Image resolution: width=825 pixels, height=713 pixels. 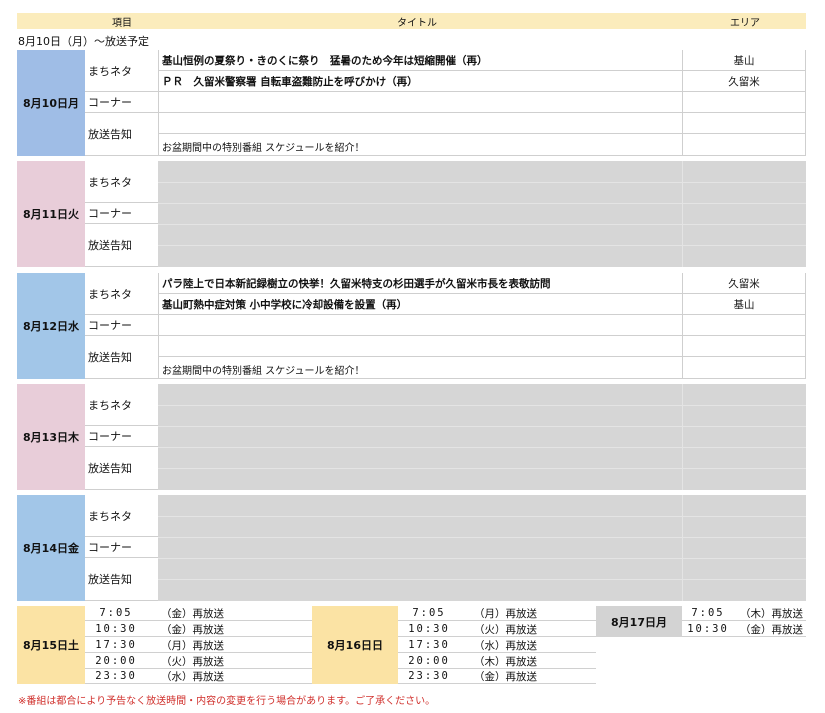 I want to click on title-cell: ＰＲ 久留米警察署 自転車盗難防止を呼びかけ（再）, so click(x=420, y=81).